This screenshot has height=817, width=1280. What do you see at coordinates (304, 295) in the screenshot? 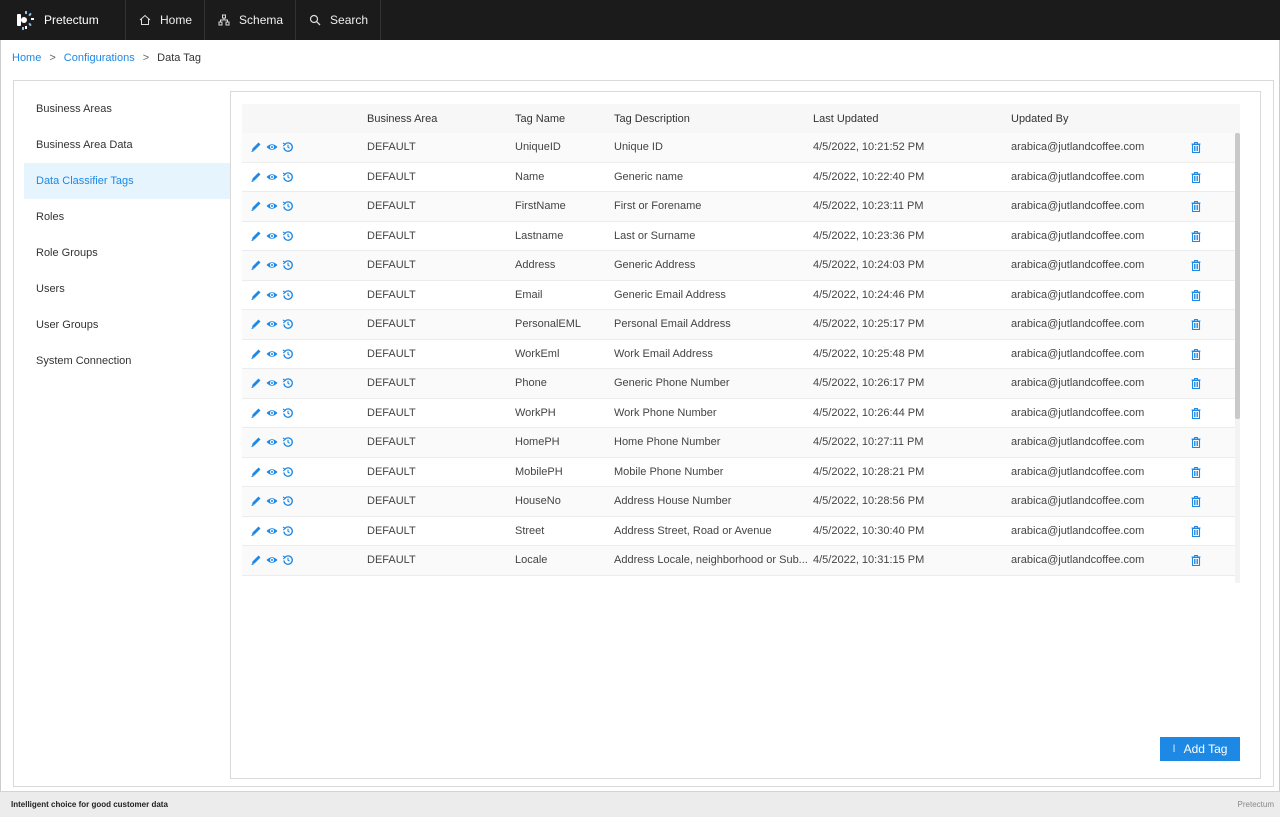
I see `row-actions` at bounding box center [304, 295].